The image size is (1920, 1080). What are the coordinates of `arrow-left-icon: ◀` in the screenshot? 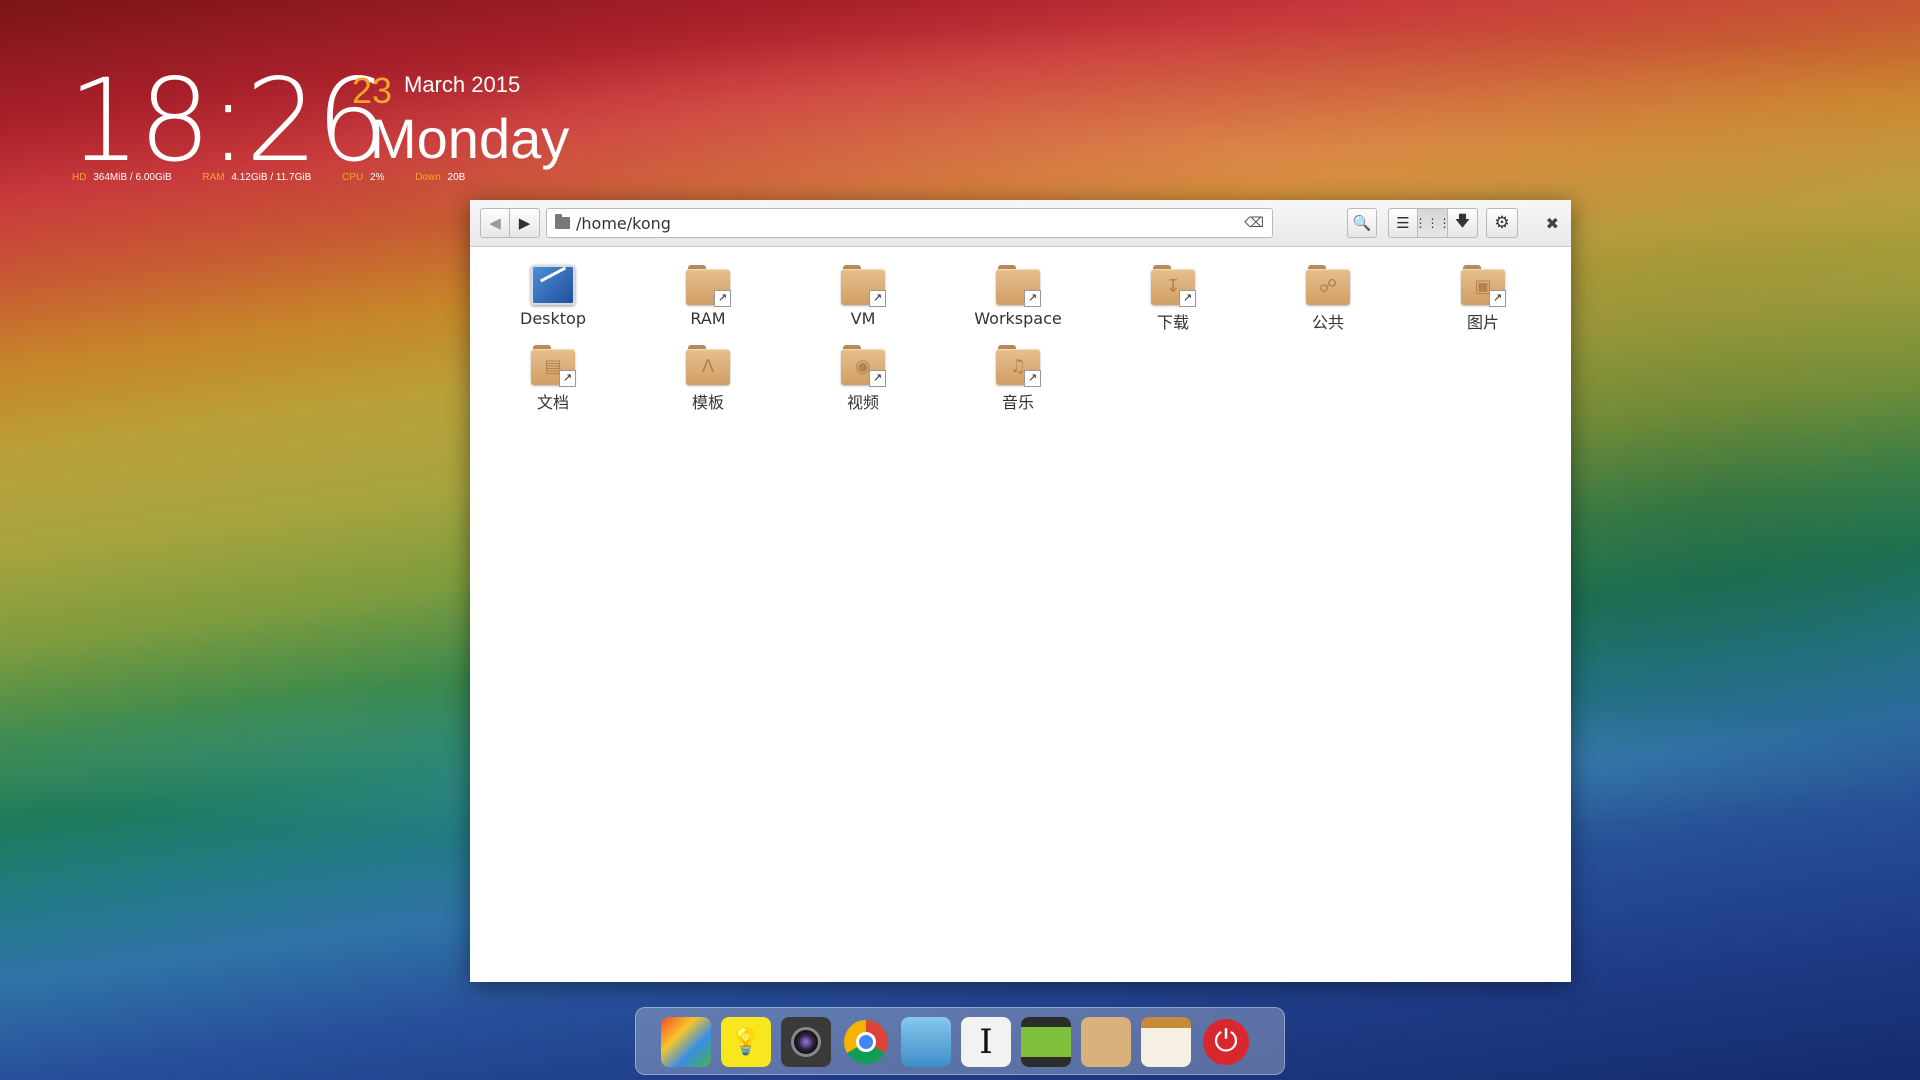 It's located at (495, 223).